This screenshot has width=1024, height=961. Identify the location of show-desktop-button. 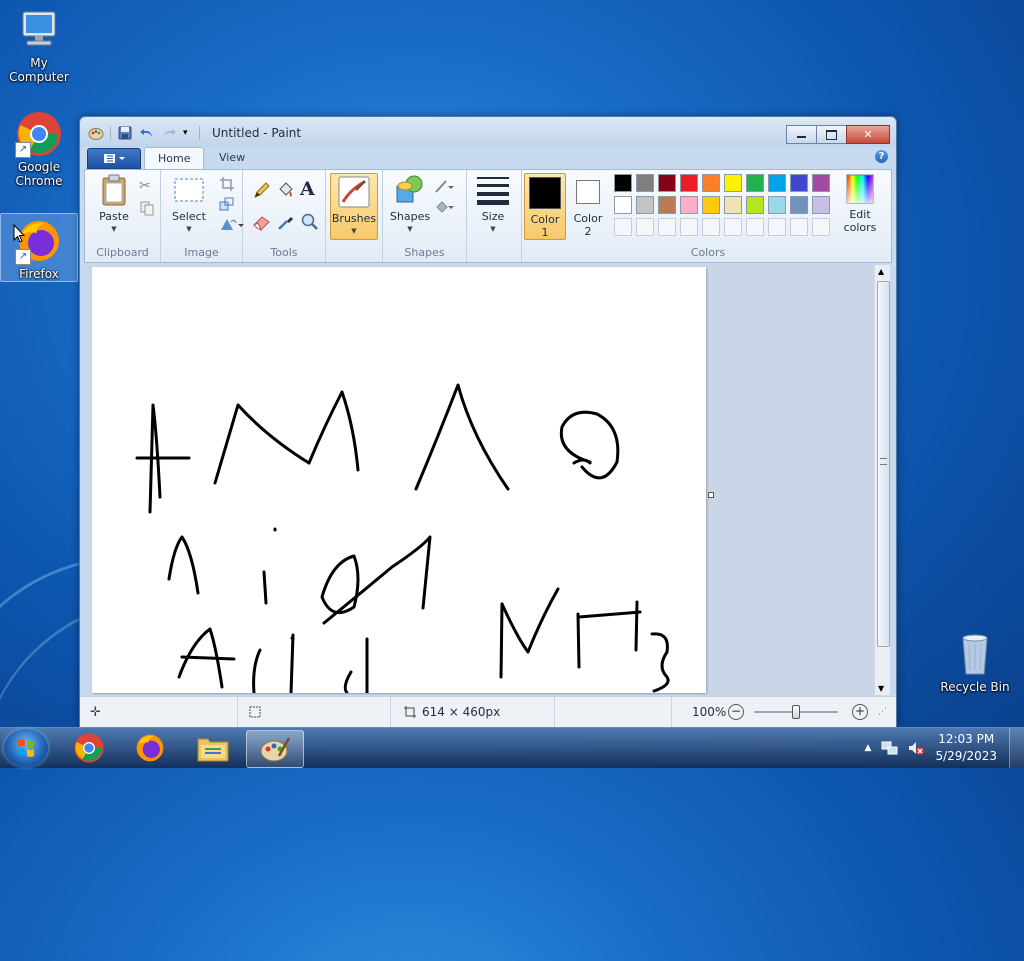
(1016, 748).